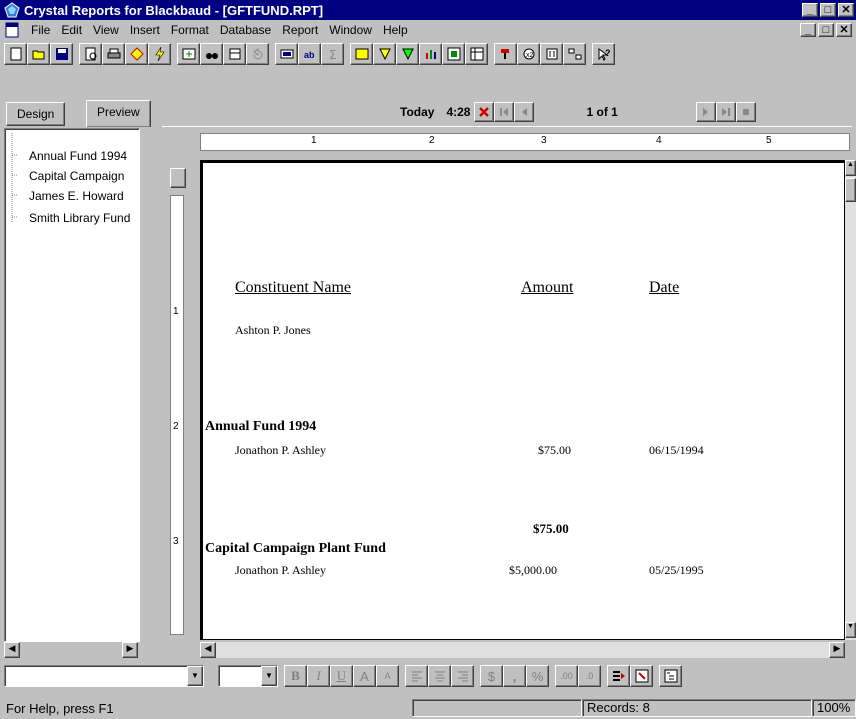 This screenshot has width=856, height=719. Describe the element at coordinates (664, 287) in the screenshot. I see `header-date: Date` at that location.